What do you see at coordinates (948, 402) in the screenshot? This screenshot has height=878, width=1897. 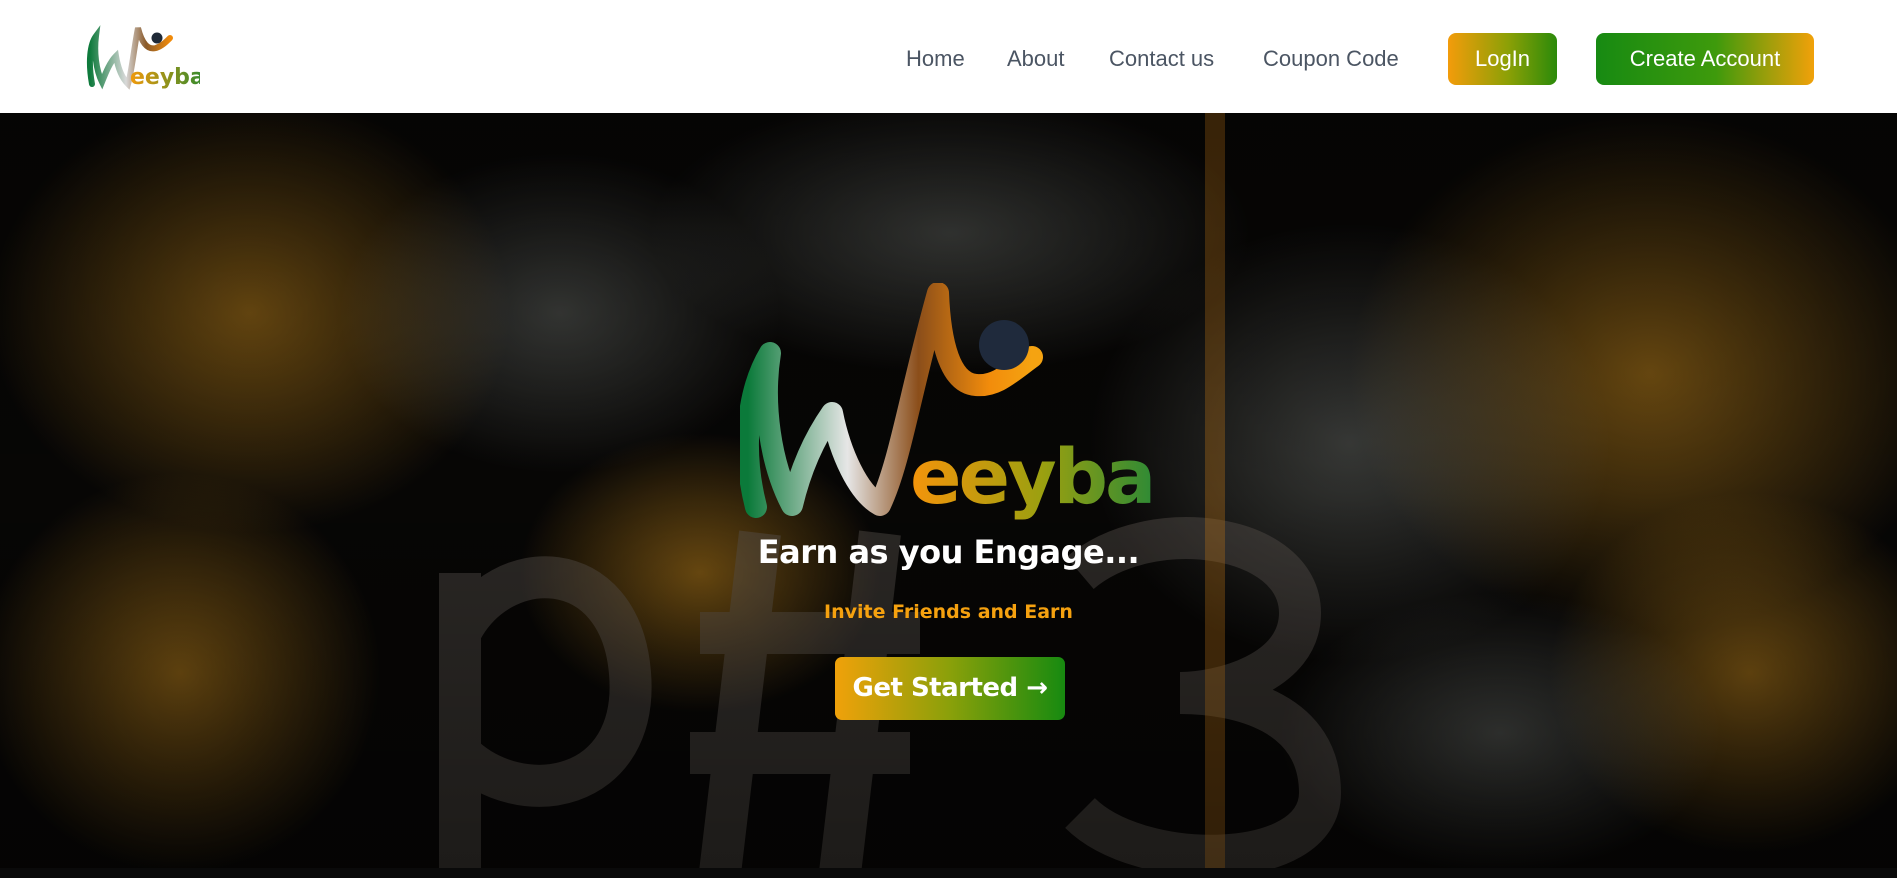 I see `hero-logo: eeyba` at bounding box center [948, 402].